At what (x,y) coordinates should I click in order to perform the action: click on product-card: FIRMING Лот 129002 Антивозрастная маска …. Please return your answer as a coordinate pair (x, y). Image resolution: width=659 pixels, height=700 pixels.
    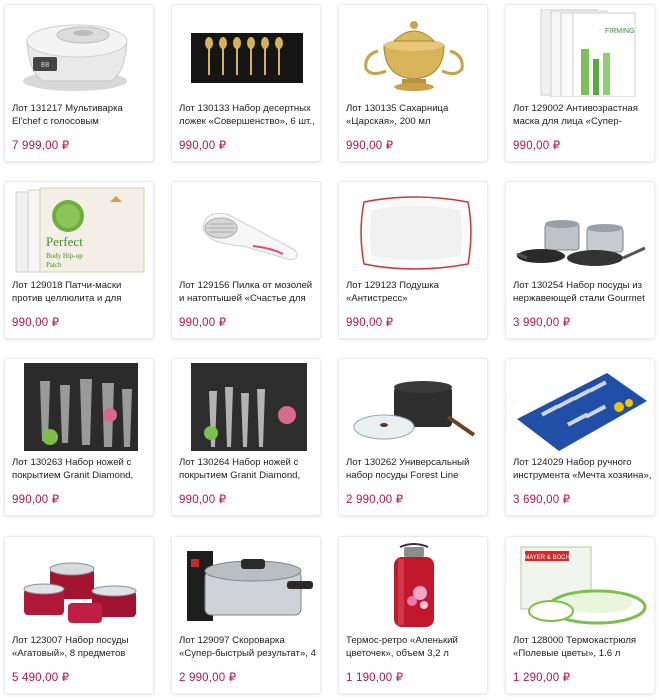
    Looking at the image, I should click on (580, 83).